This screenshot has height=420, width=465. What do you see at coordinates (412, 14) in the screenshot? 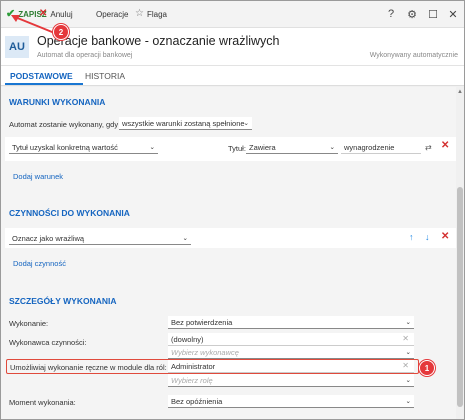
I see `gear-icon: ⚙` at bounding box center [412, 14].